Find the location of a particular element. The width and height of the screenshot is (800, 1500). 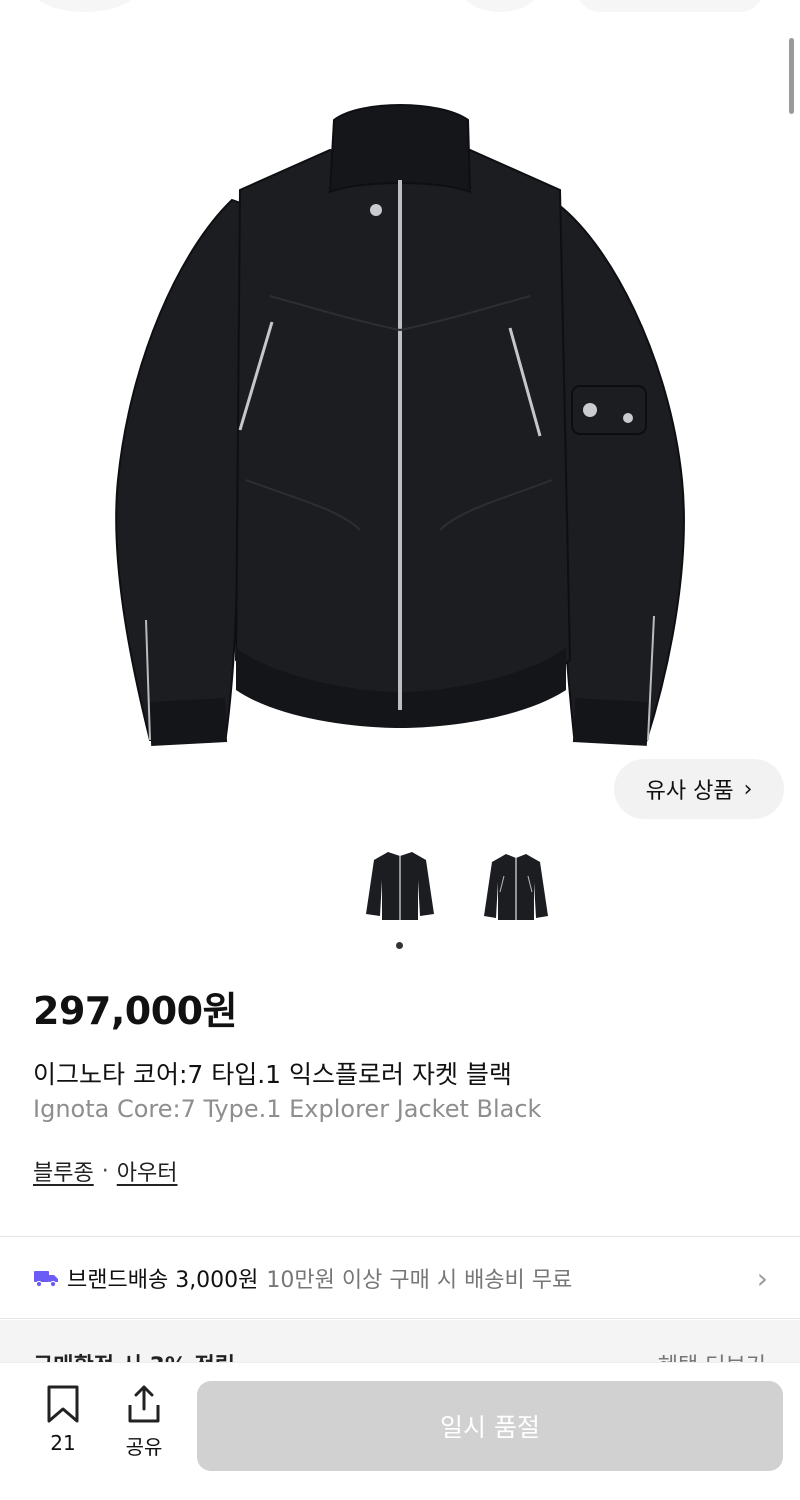

bookmark-count: 21 is located at coordinates (63, 1443).